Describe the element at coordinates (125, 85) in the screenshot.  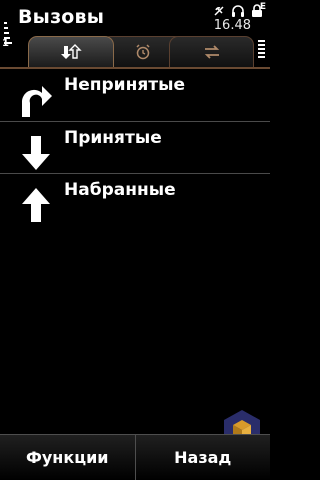
I see `list-item-label: Непринятые` at that location.